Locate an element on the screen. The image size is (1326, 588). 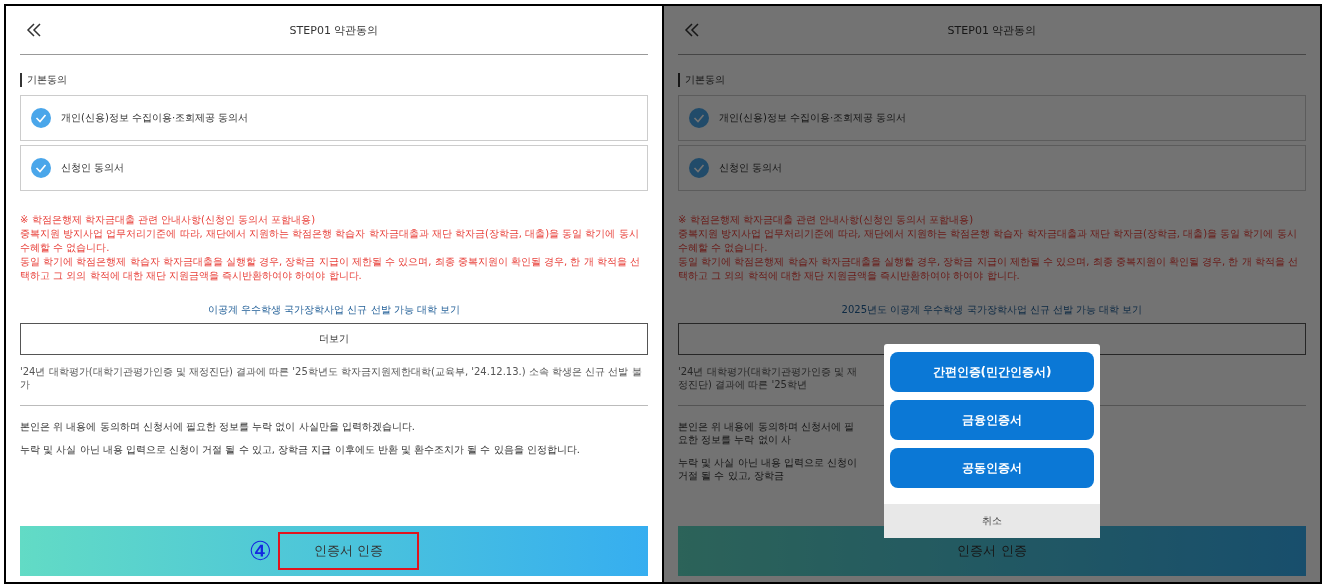
certificate-button: ④ 인증서 인증 is located at coordinates (334, 551).